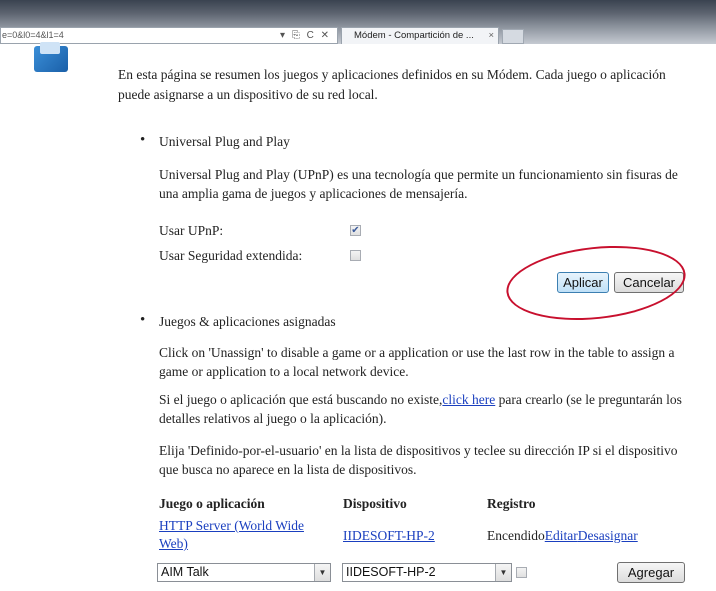 This screenshot has width=716, height=591. I want to click on device-select-value: IIDESOFT-HP-2, so click(391, 572).